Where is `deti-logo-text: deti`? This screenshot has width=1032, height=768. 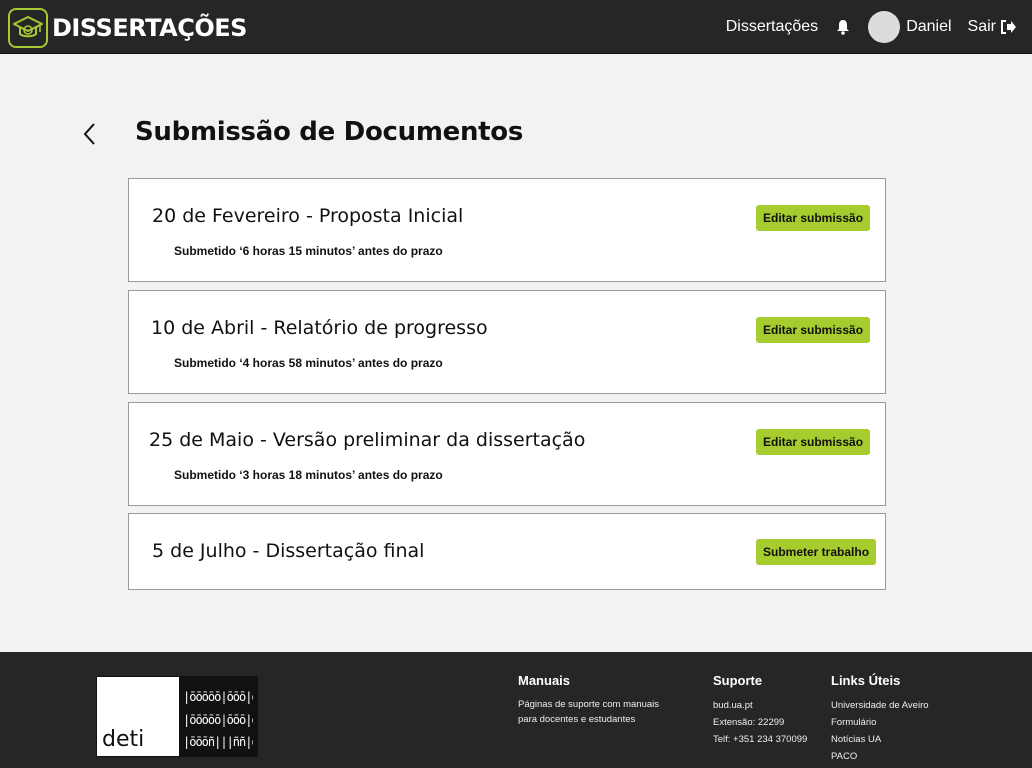
deti-logo-text: deti is located at coordinates (123, 739).